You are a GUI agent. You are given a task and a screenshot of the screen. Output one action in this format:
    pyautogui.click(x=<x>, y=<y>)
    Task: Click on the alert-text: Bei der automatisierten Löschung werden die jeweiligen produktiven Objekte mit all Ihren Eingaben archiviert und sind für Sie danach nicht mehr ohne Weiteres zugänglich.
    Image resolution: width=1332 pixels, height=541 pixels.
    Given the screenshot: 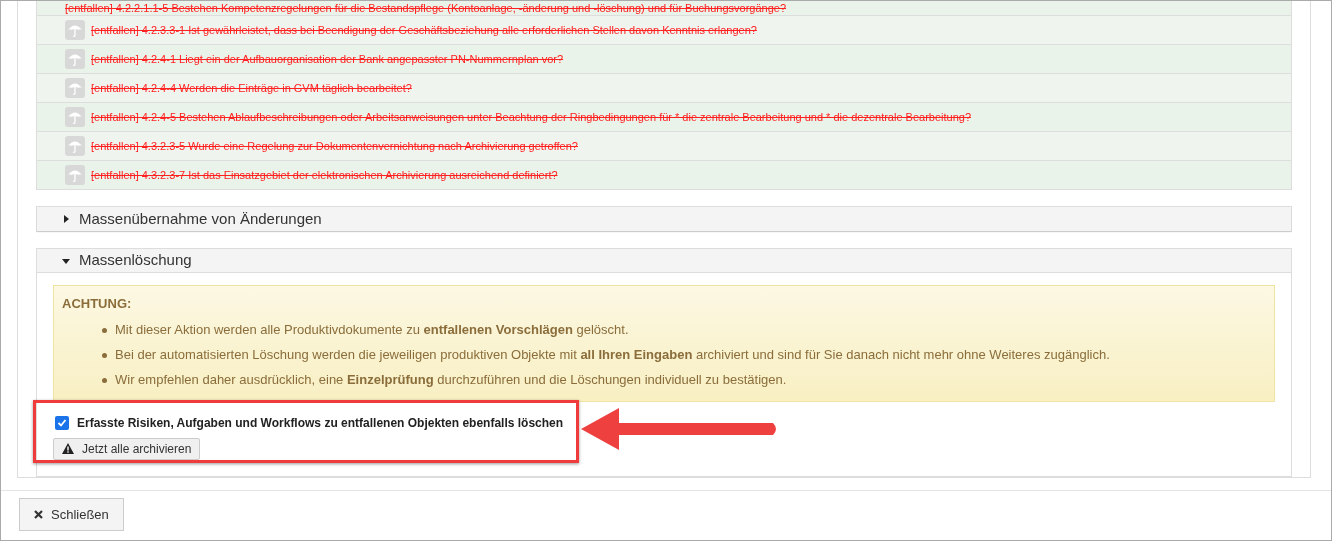 What is the action you would take?
    pyautogui.click(x=612, y=355)
    